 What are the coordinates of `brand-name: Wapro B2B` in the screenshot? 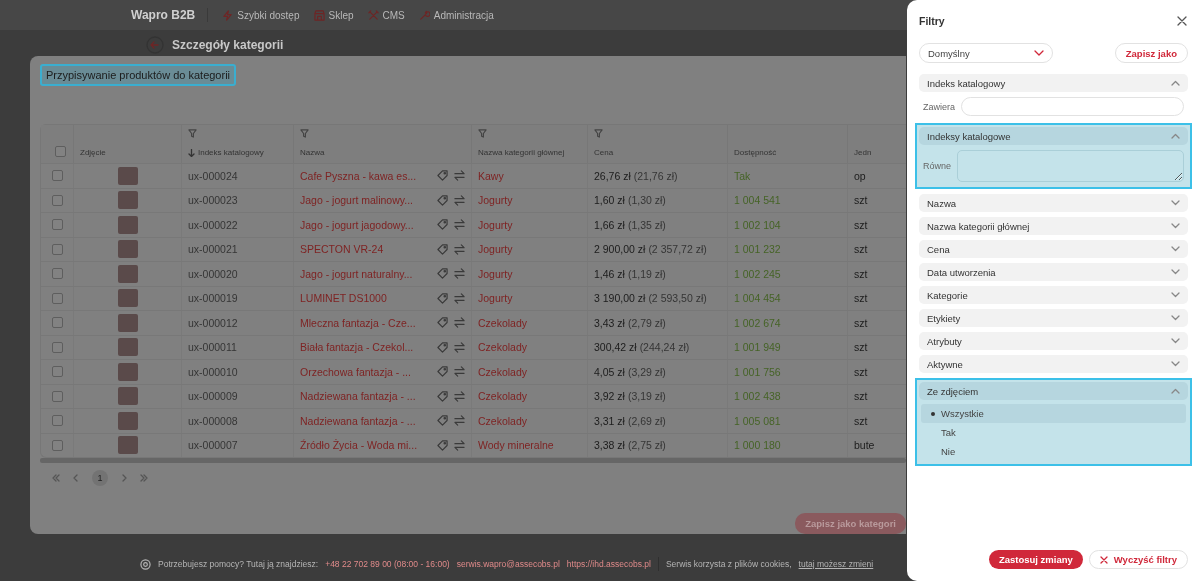 It's located at (170, 15).